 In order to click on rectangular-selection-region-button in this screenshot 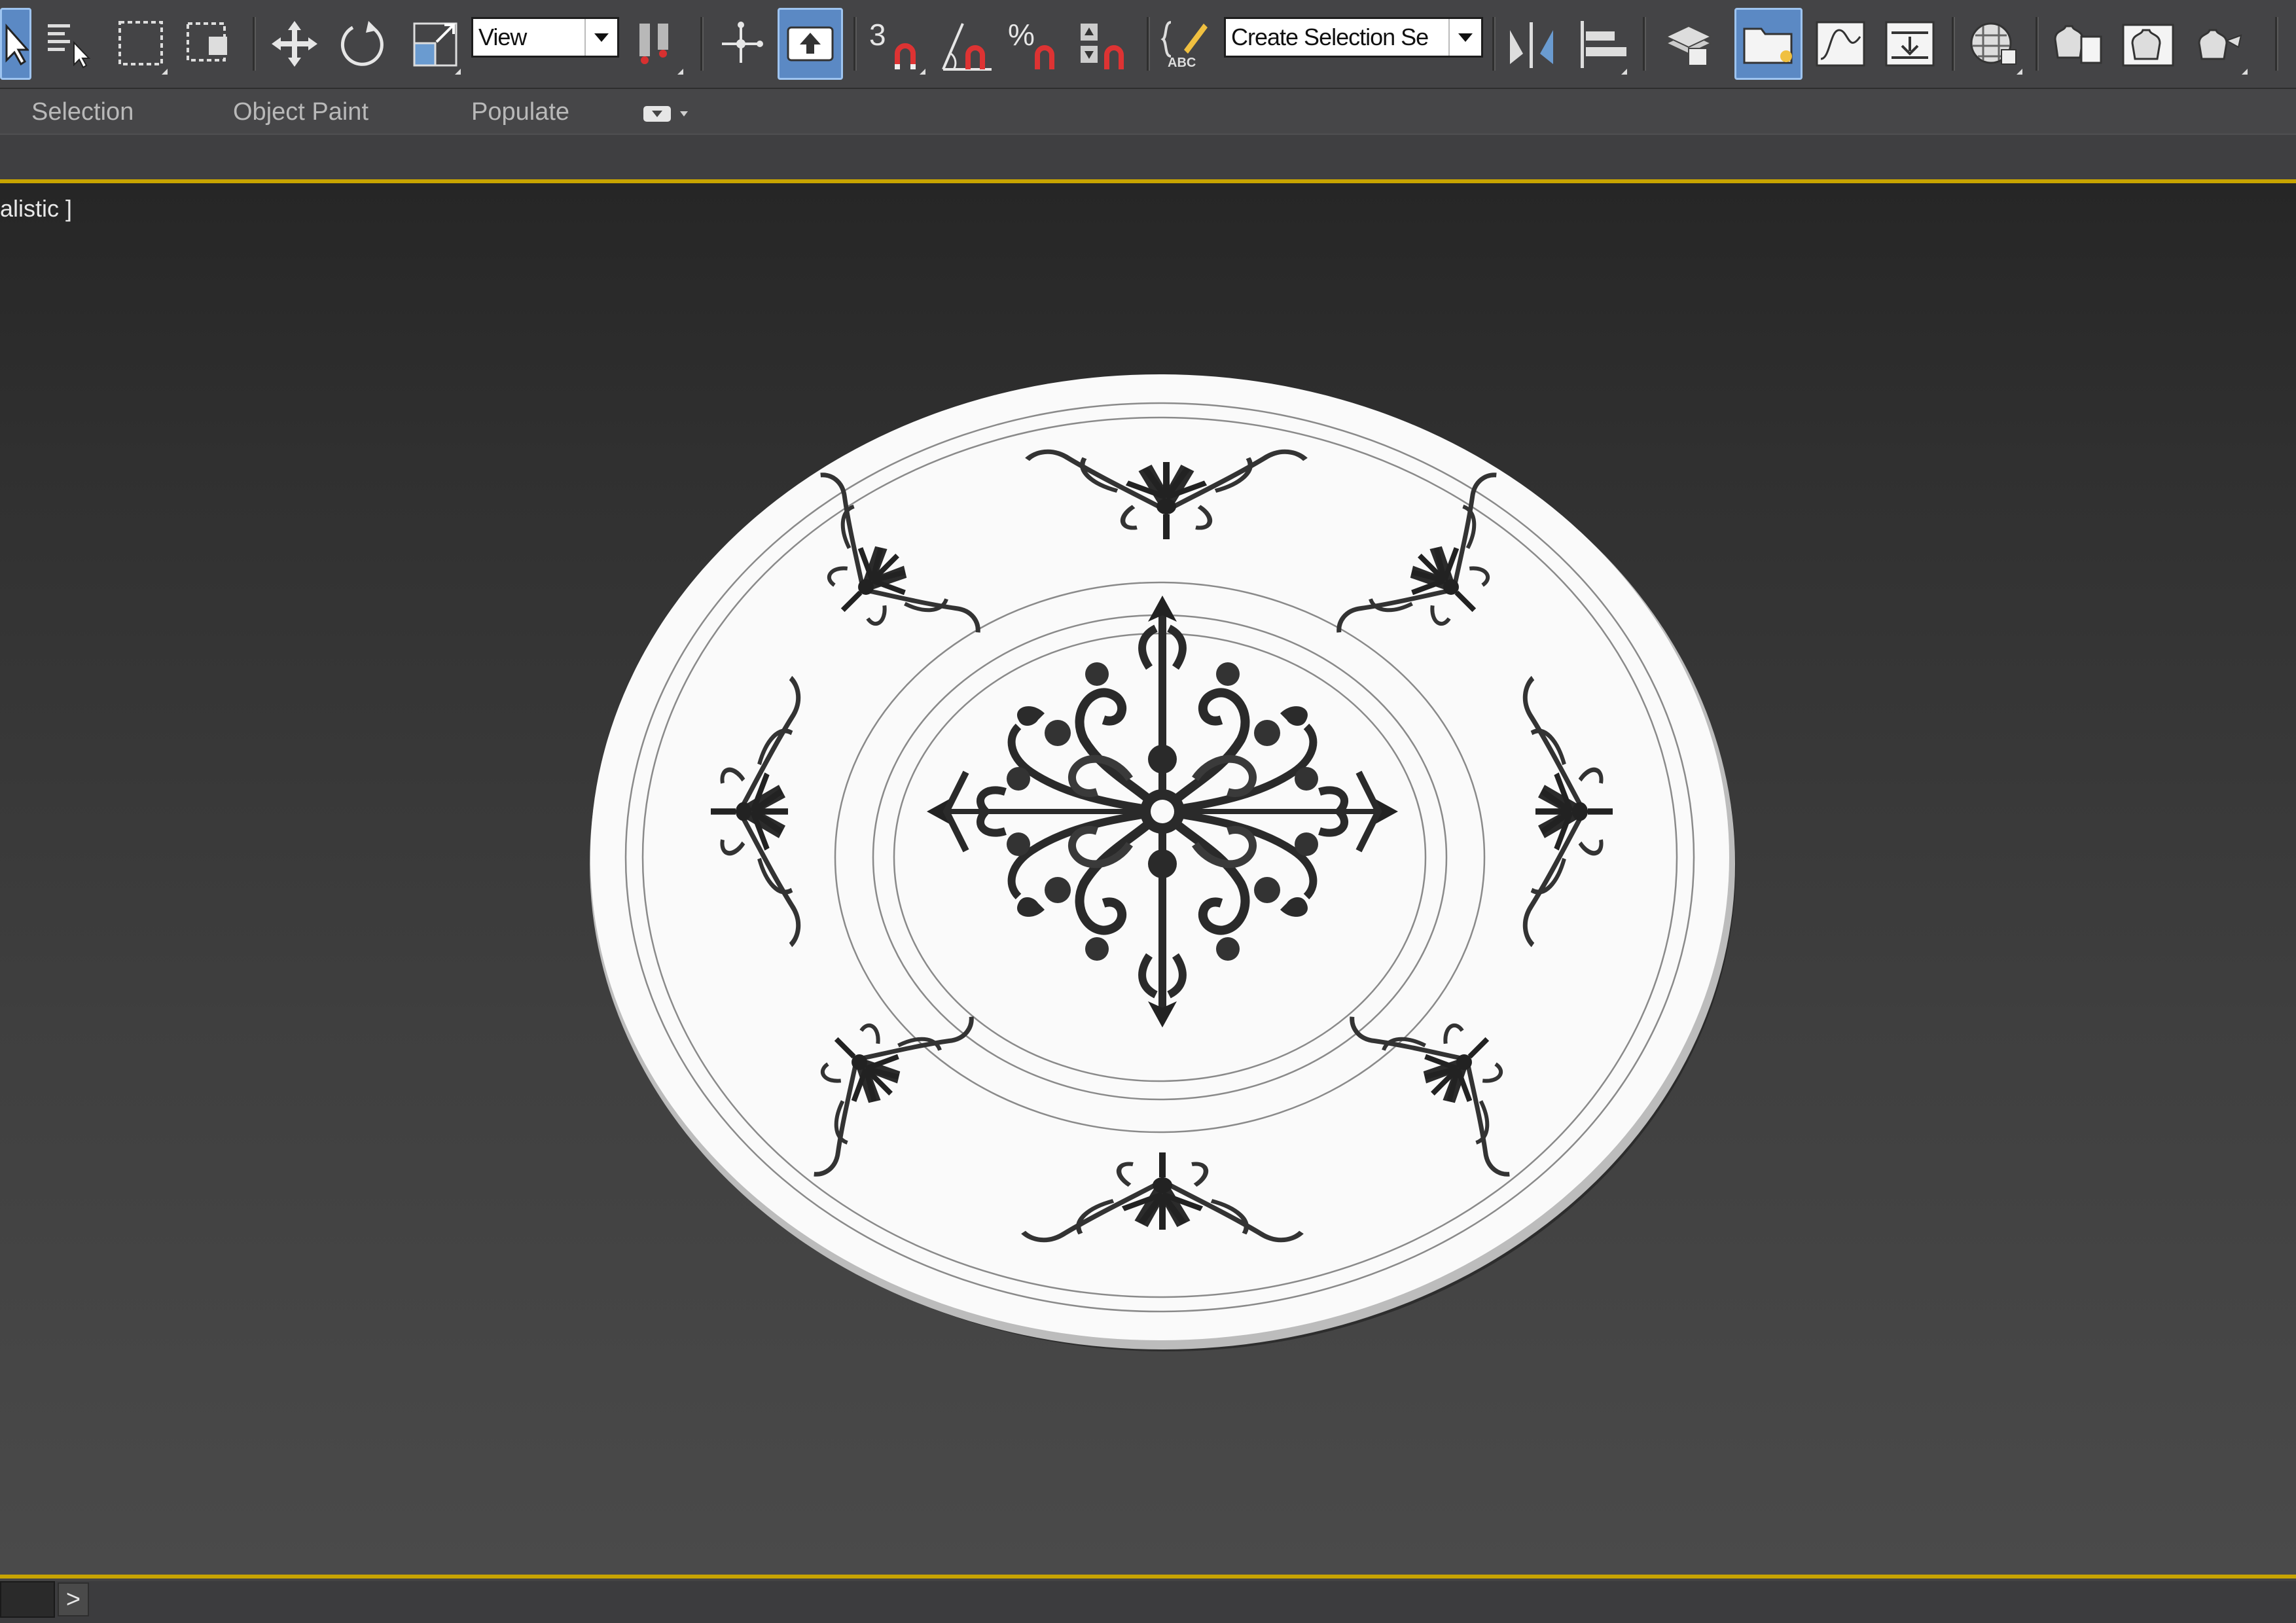, I will do `click(141, 44)`.